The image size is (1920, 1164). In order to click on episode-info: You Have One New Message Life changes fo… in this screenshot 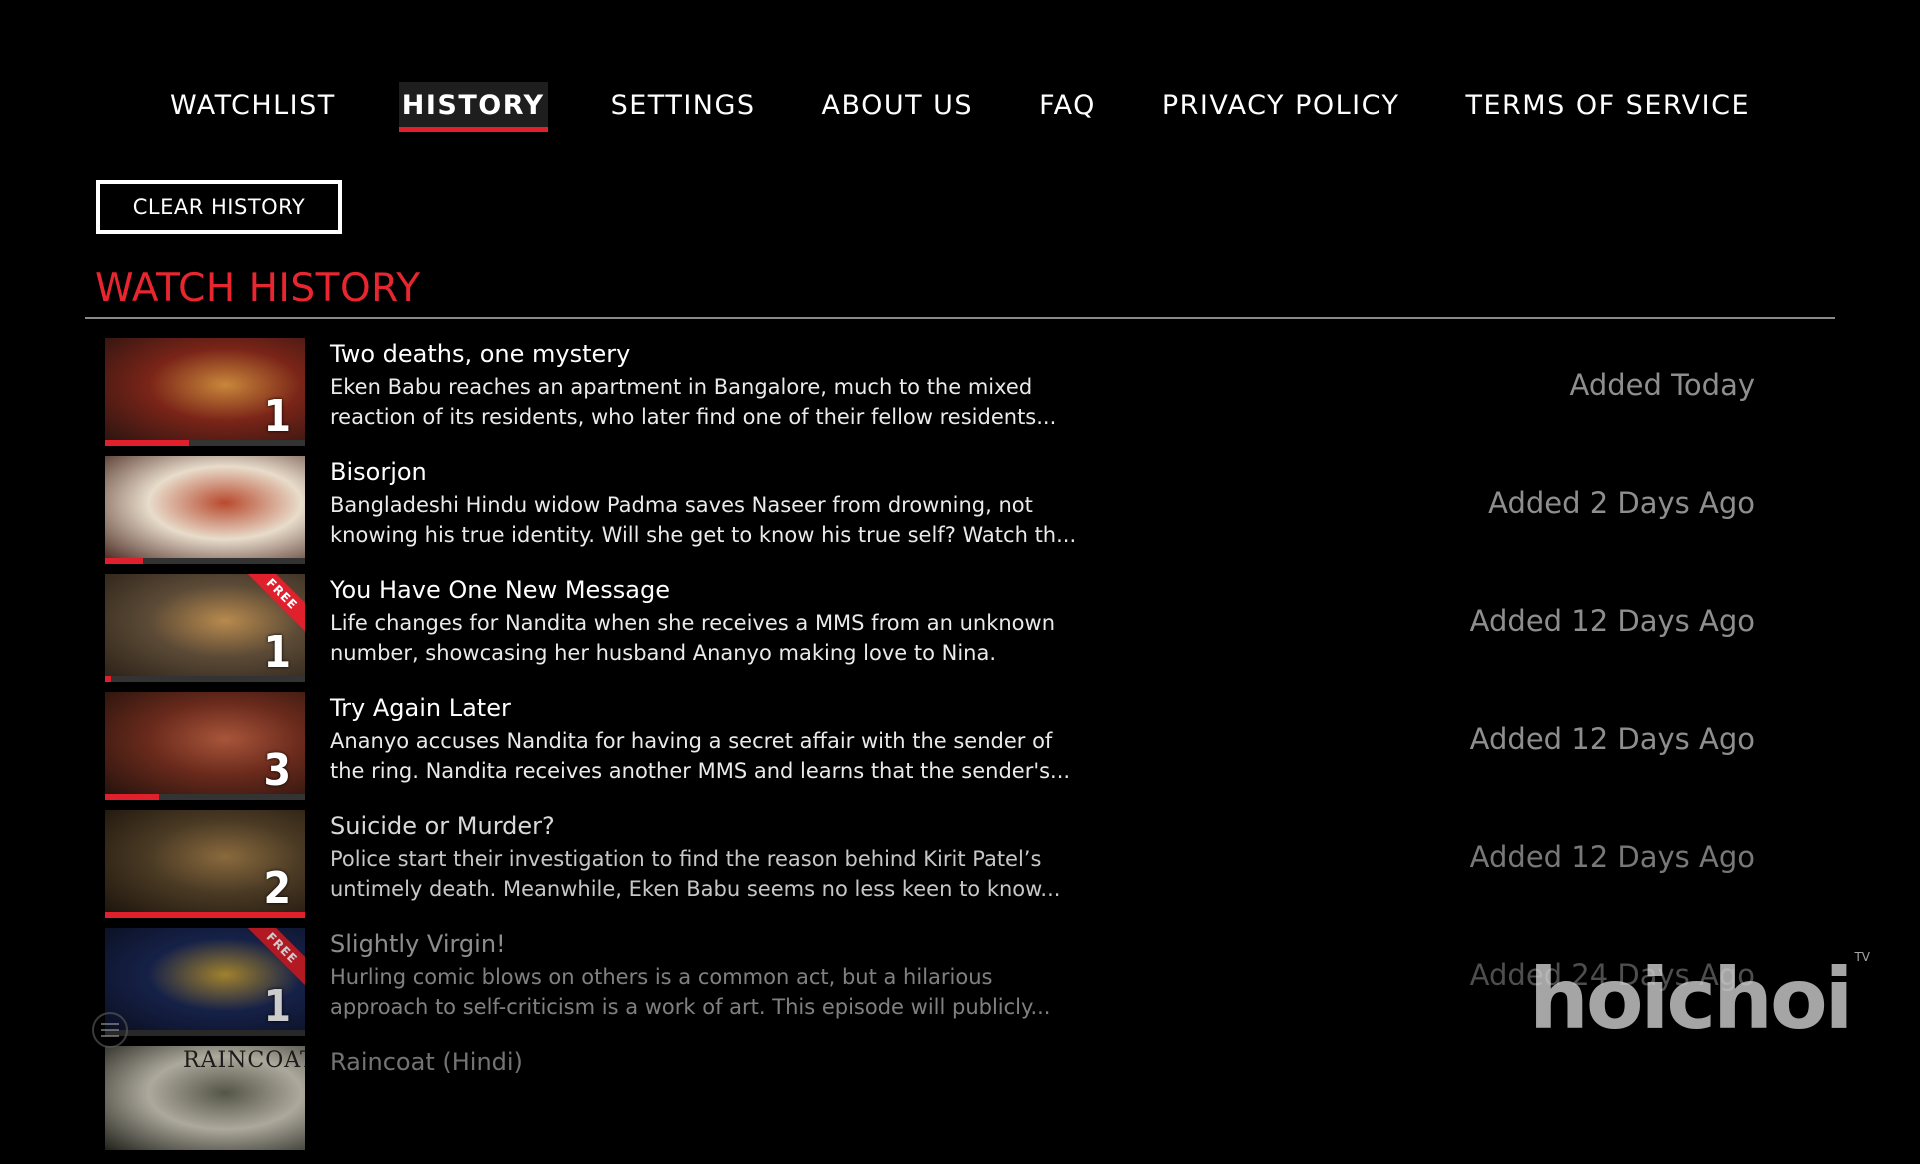, I will do `click(710, 621)`.